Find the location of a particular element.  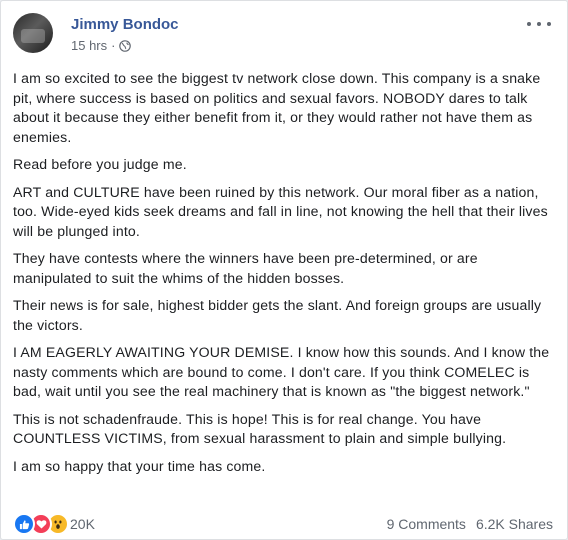

like-icon is located at coordinates (24, 524).